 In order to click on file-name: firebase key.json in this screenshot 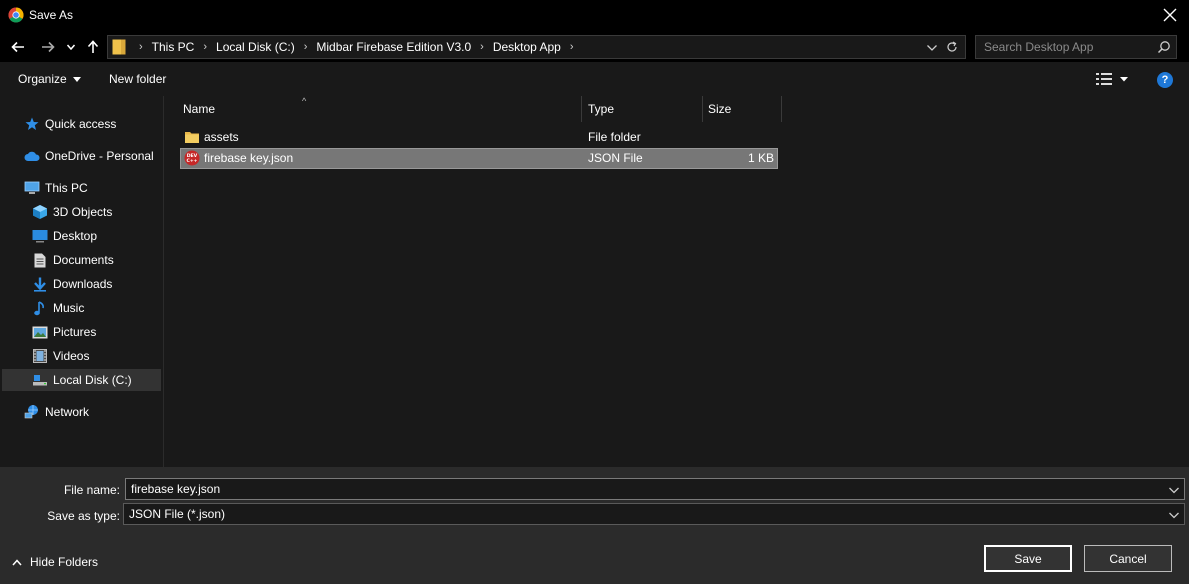, I will do `click(249, 158)`.